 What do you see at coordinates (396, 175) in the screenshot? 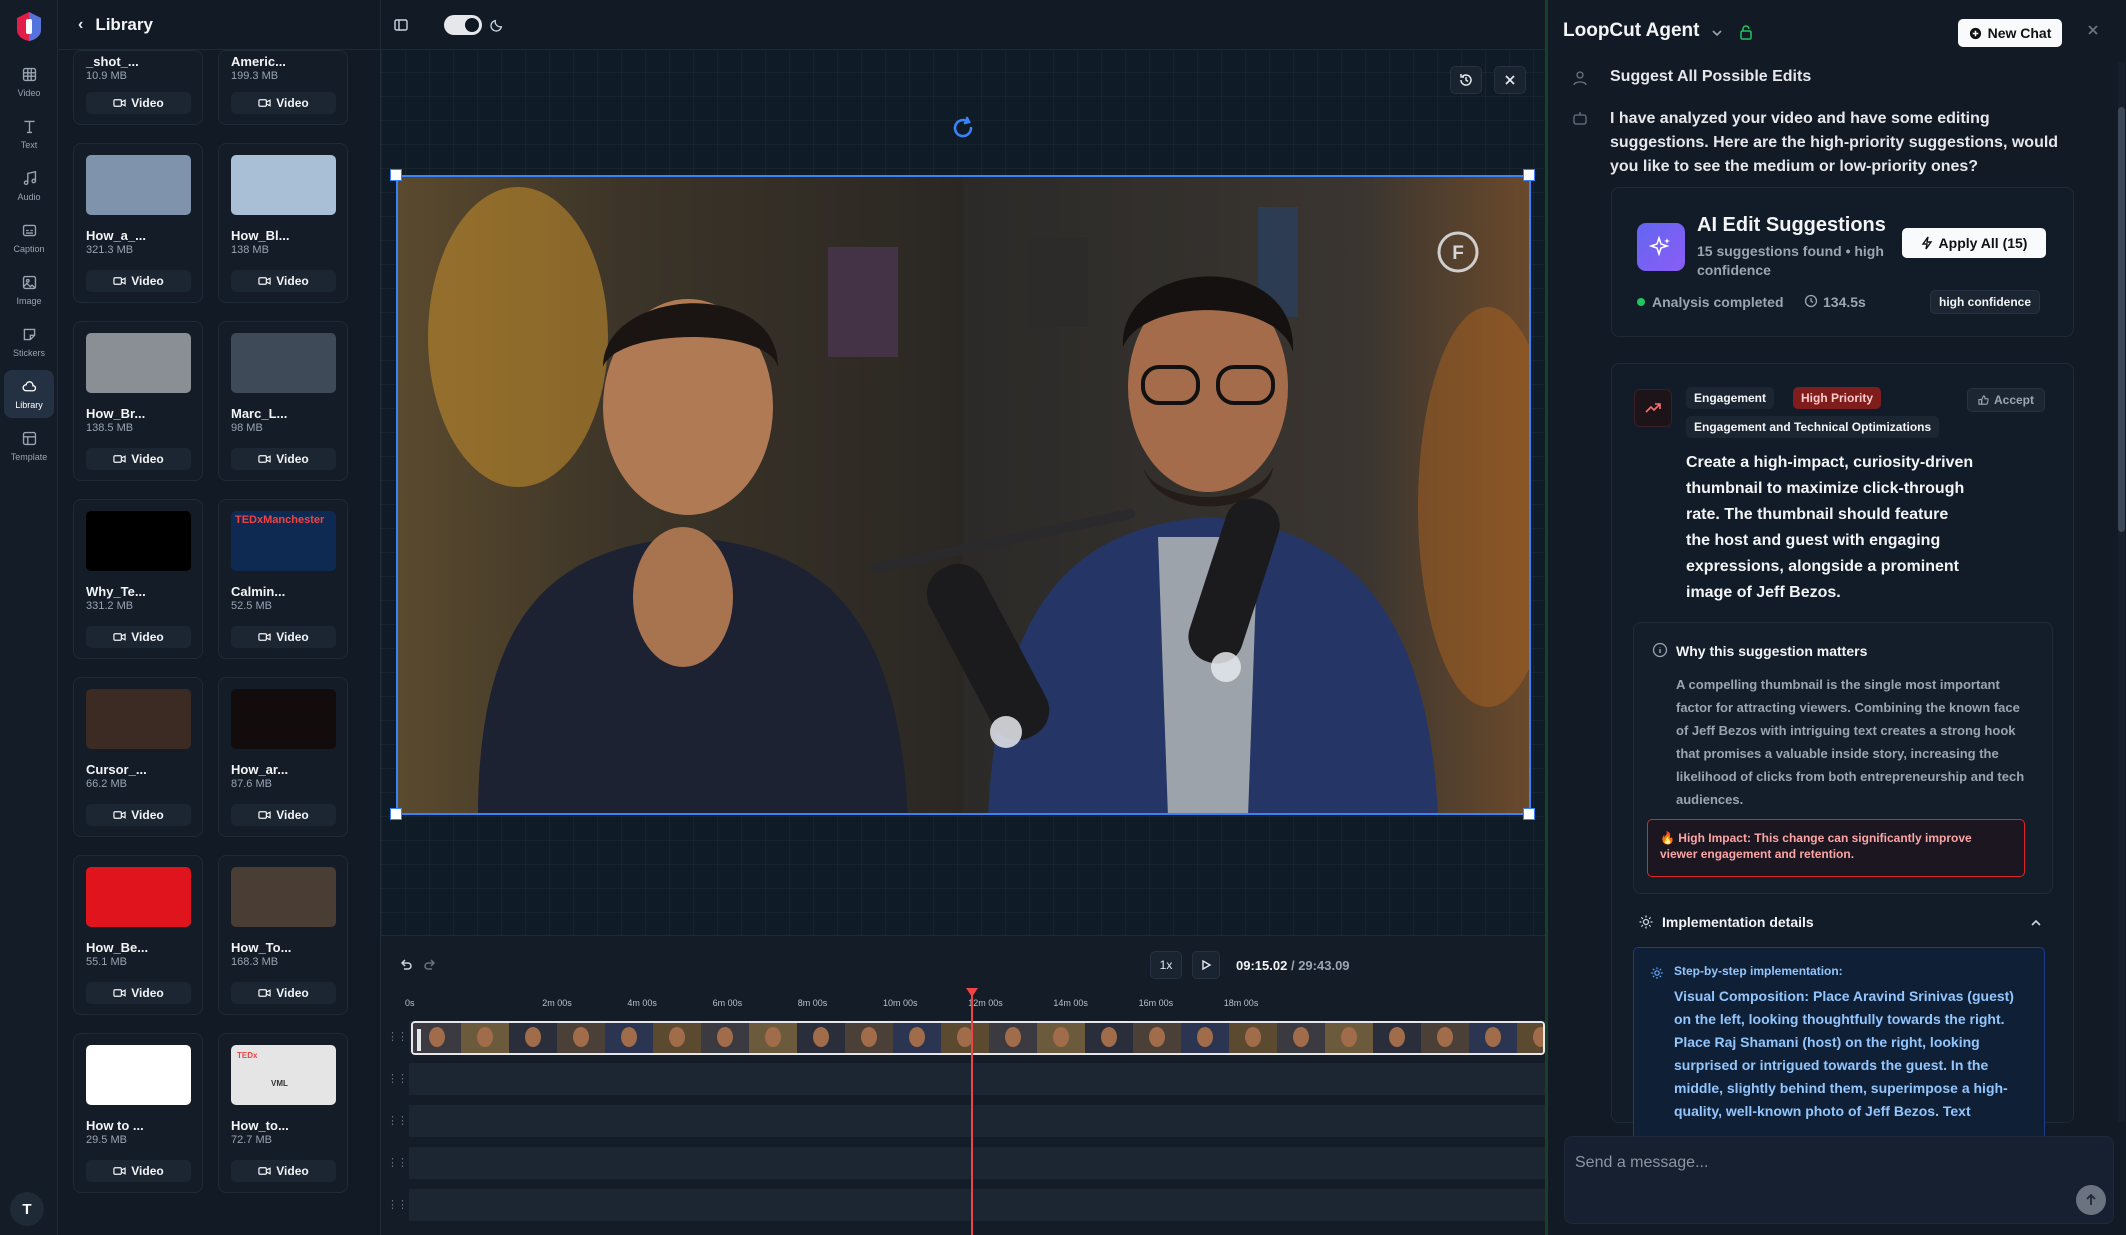
I see `resize-handle-tl` at bounding box center [396, 175].